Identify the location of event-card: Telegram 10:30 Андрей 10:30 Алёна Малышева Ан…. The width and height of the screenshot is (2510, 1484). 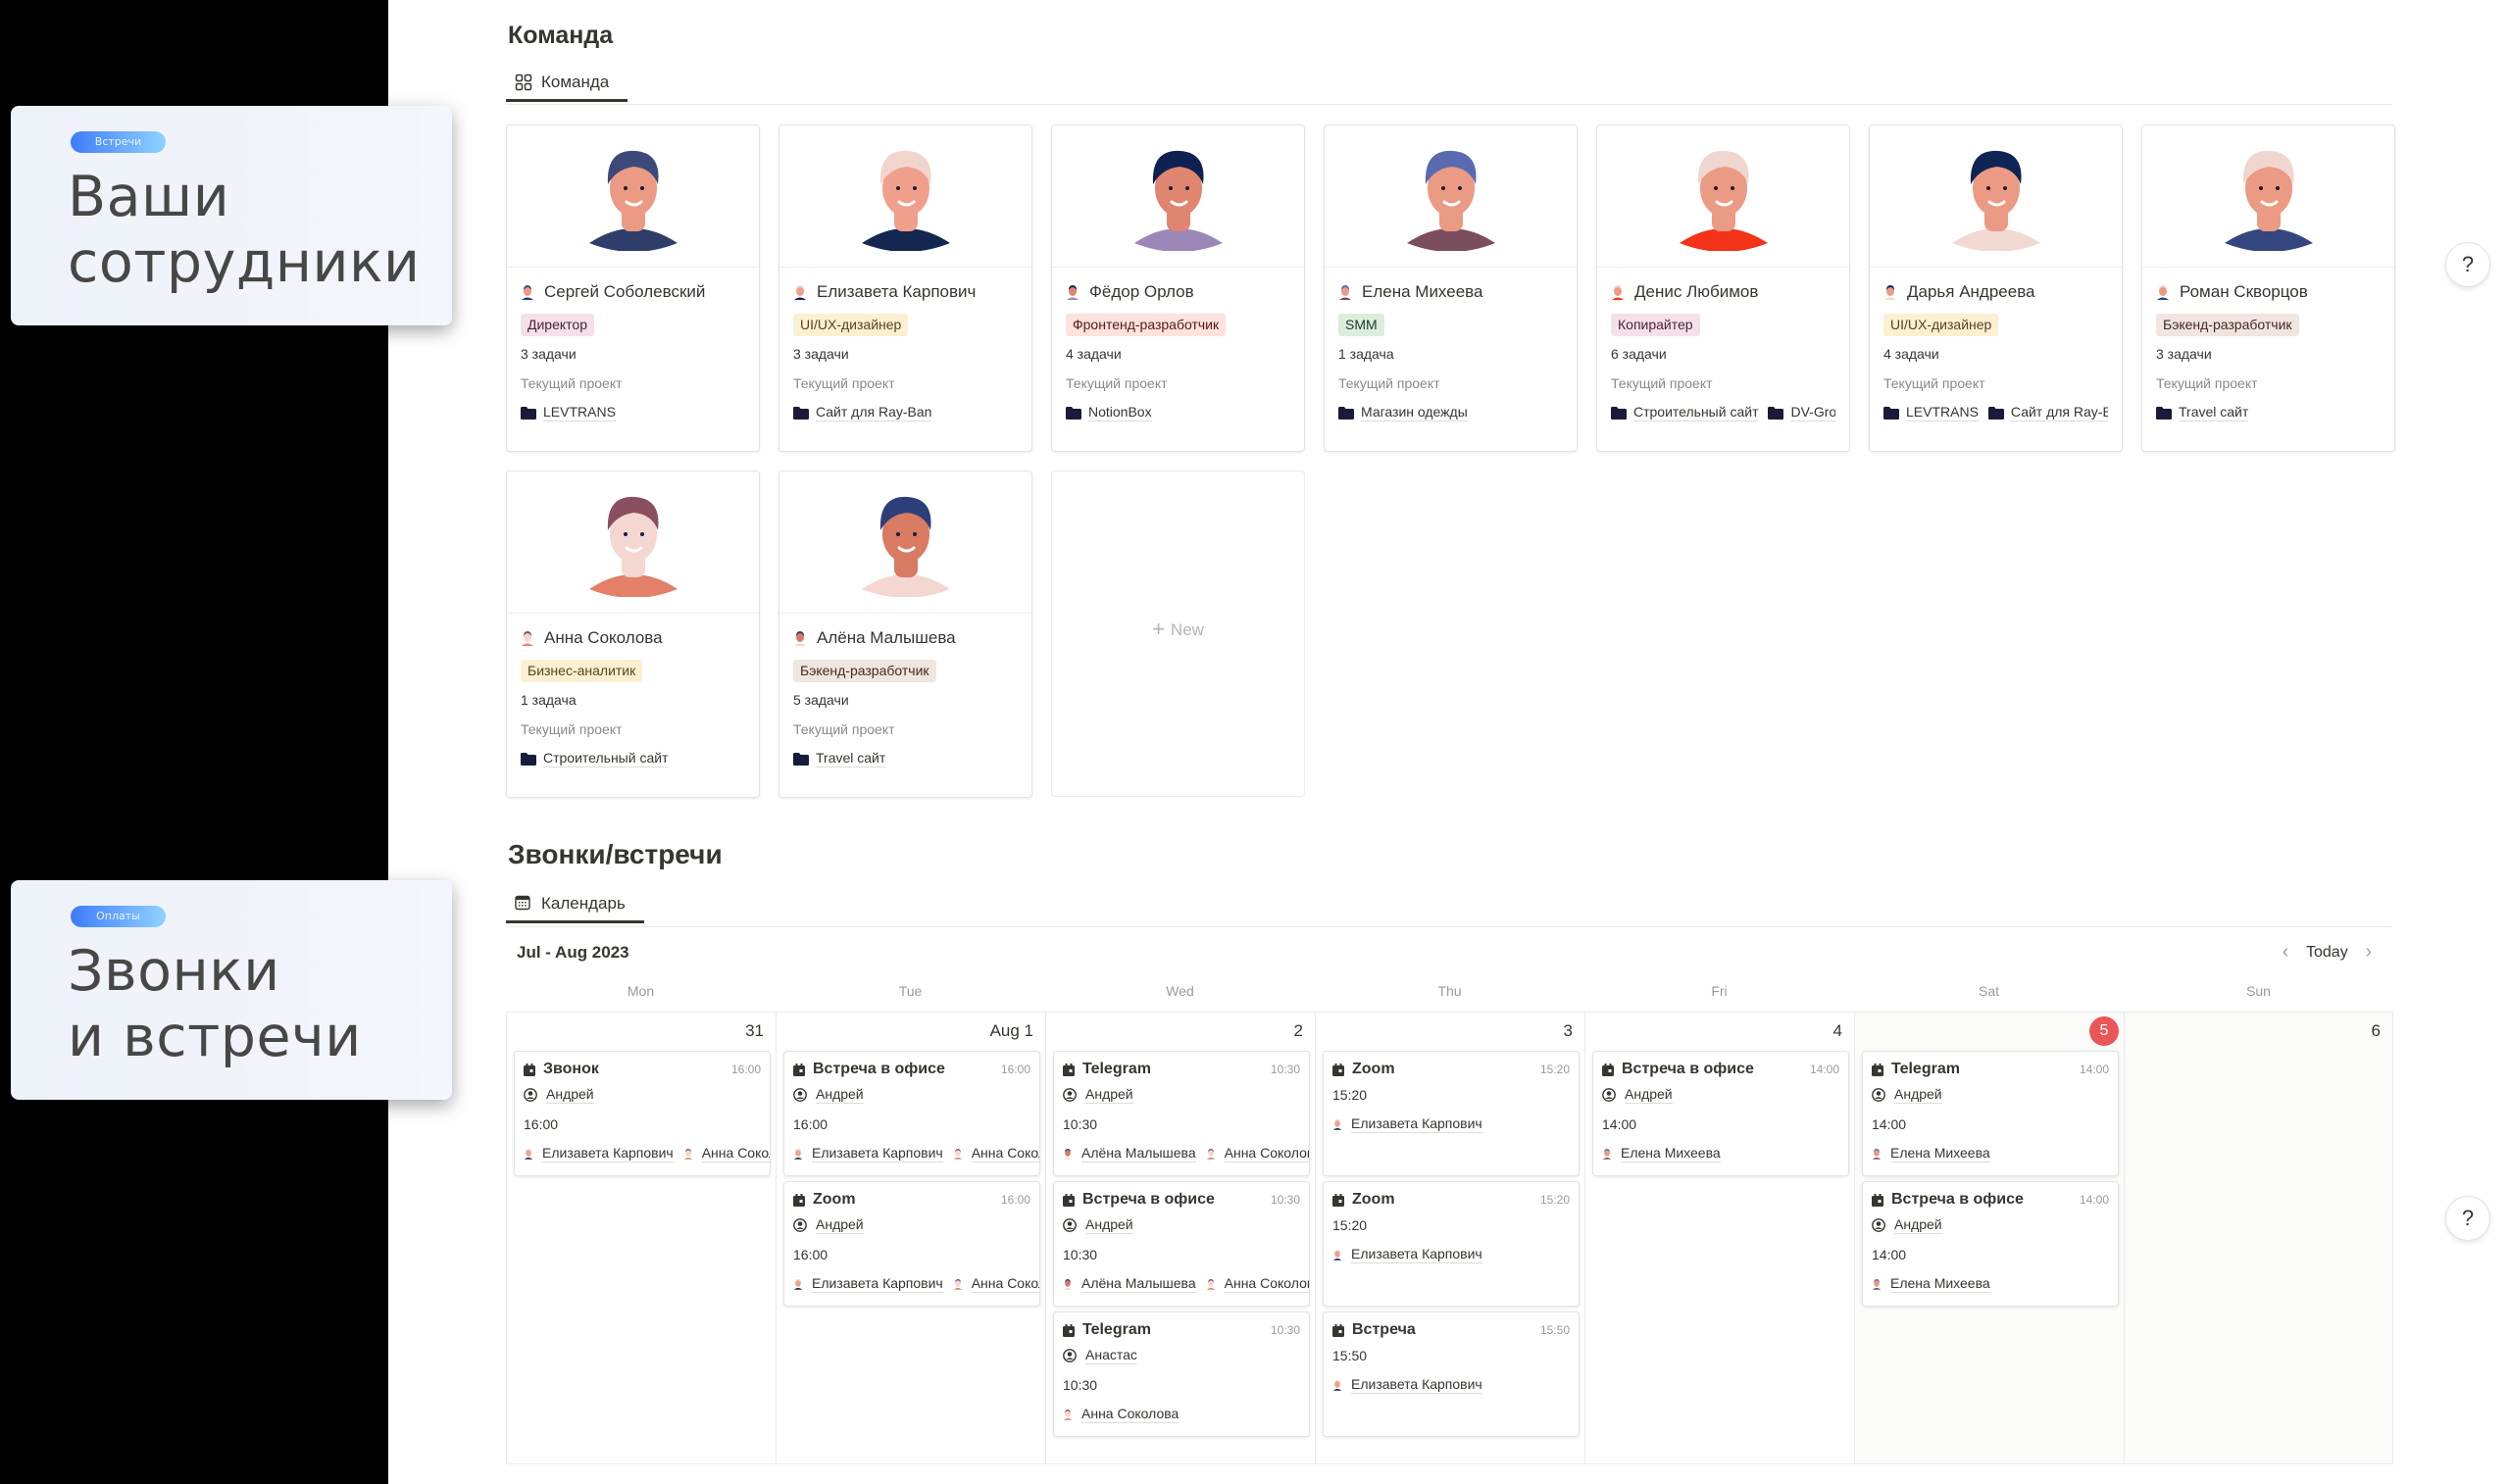
(1181, 1114).